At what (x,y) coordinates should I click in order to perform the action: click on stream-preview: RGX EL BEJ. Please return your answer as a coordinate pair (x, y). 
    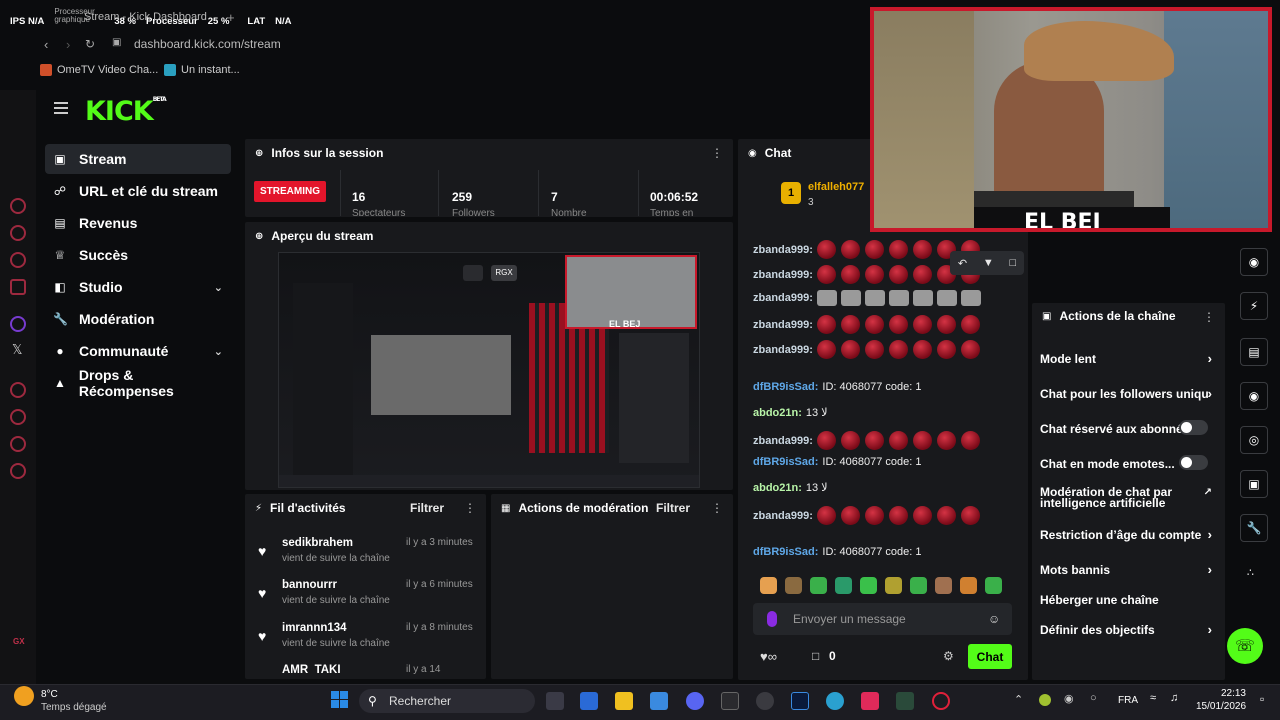
    Looking at the image, I should click on (489, 370).